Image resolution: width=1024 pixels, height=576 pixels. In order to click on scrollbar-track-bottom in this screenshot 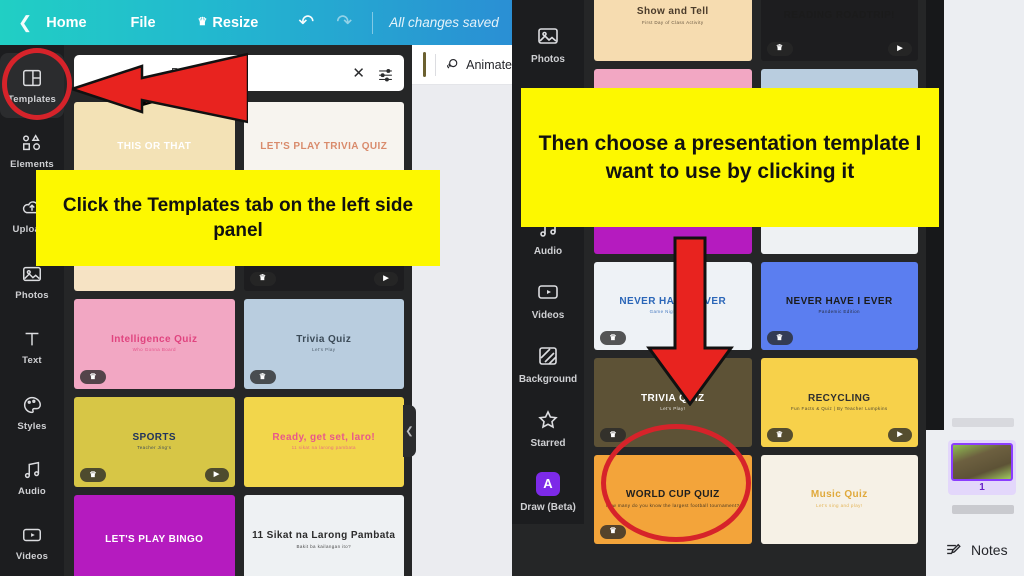, I will do `click(983, 509)`.